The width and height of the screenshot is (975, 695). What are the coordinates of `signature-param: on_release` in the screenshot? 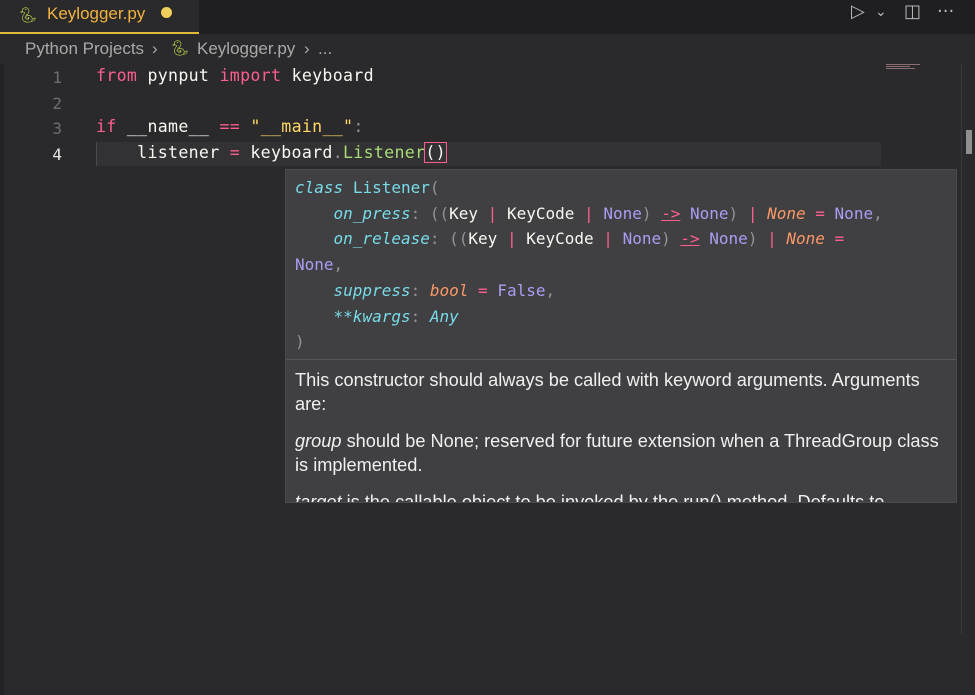 It's located at (381, 239).